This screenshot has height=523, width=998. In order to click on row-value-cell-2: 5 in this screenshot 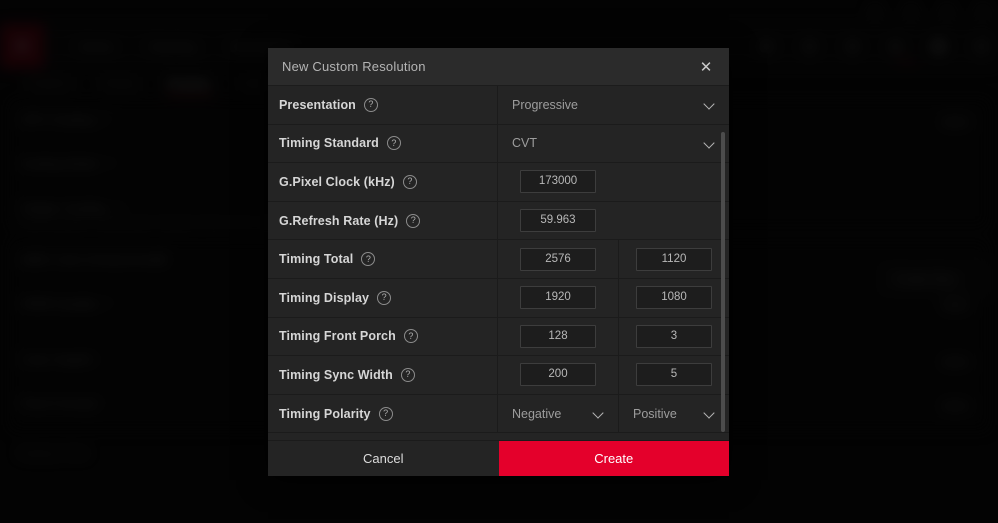, I will do `click(673, 375)`.